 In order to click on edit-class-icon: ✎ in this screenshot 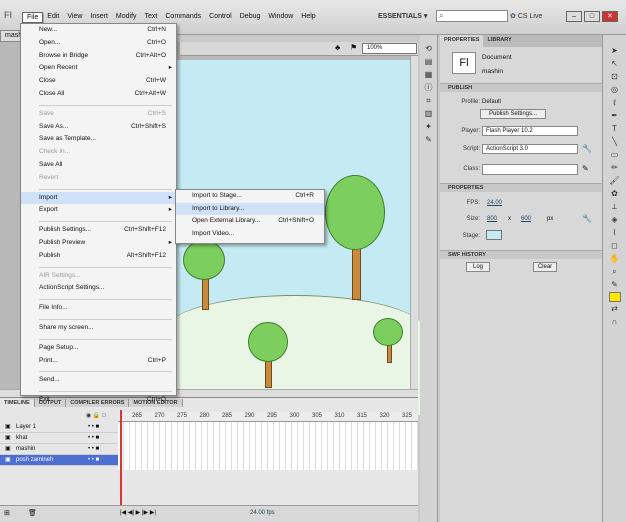, I will do `click(585, 168)`.